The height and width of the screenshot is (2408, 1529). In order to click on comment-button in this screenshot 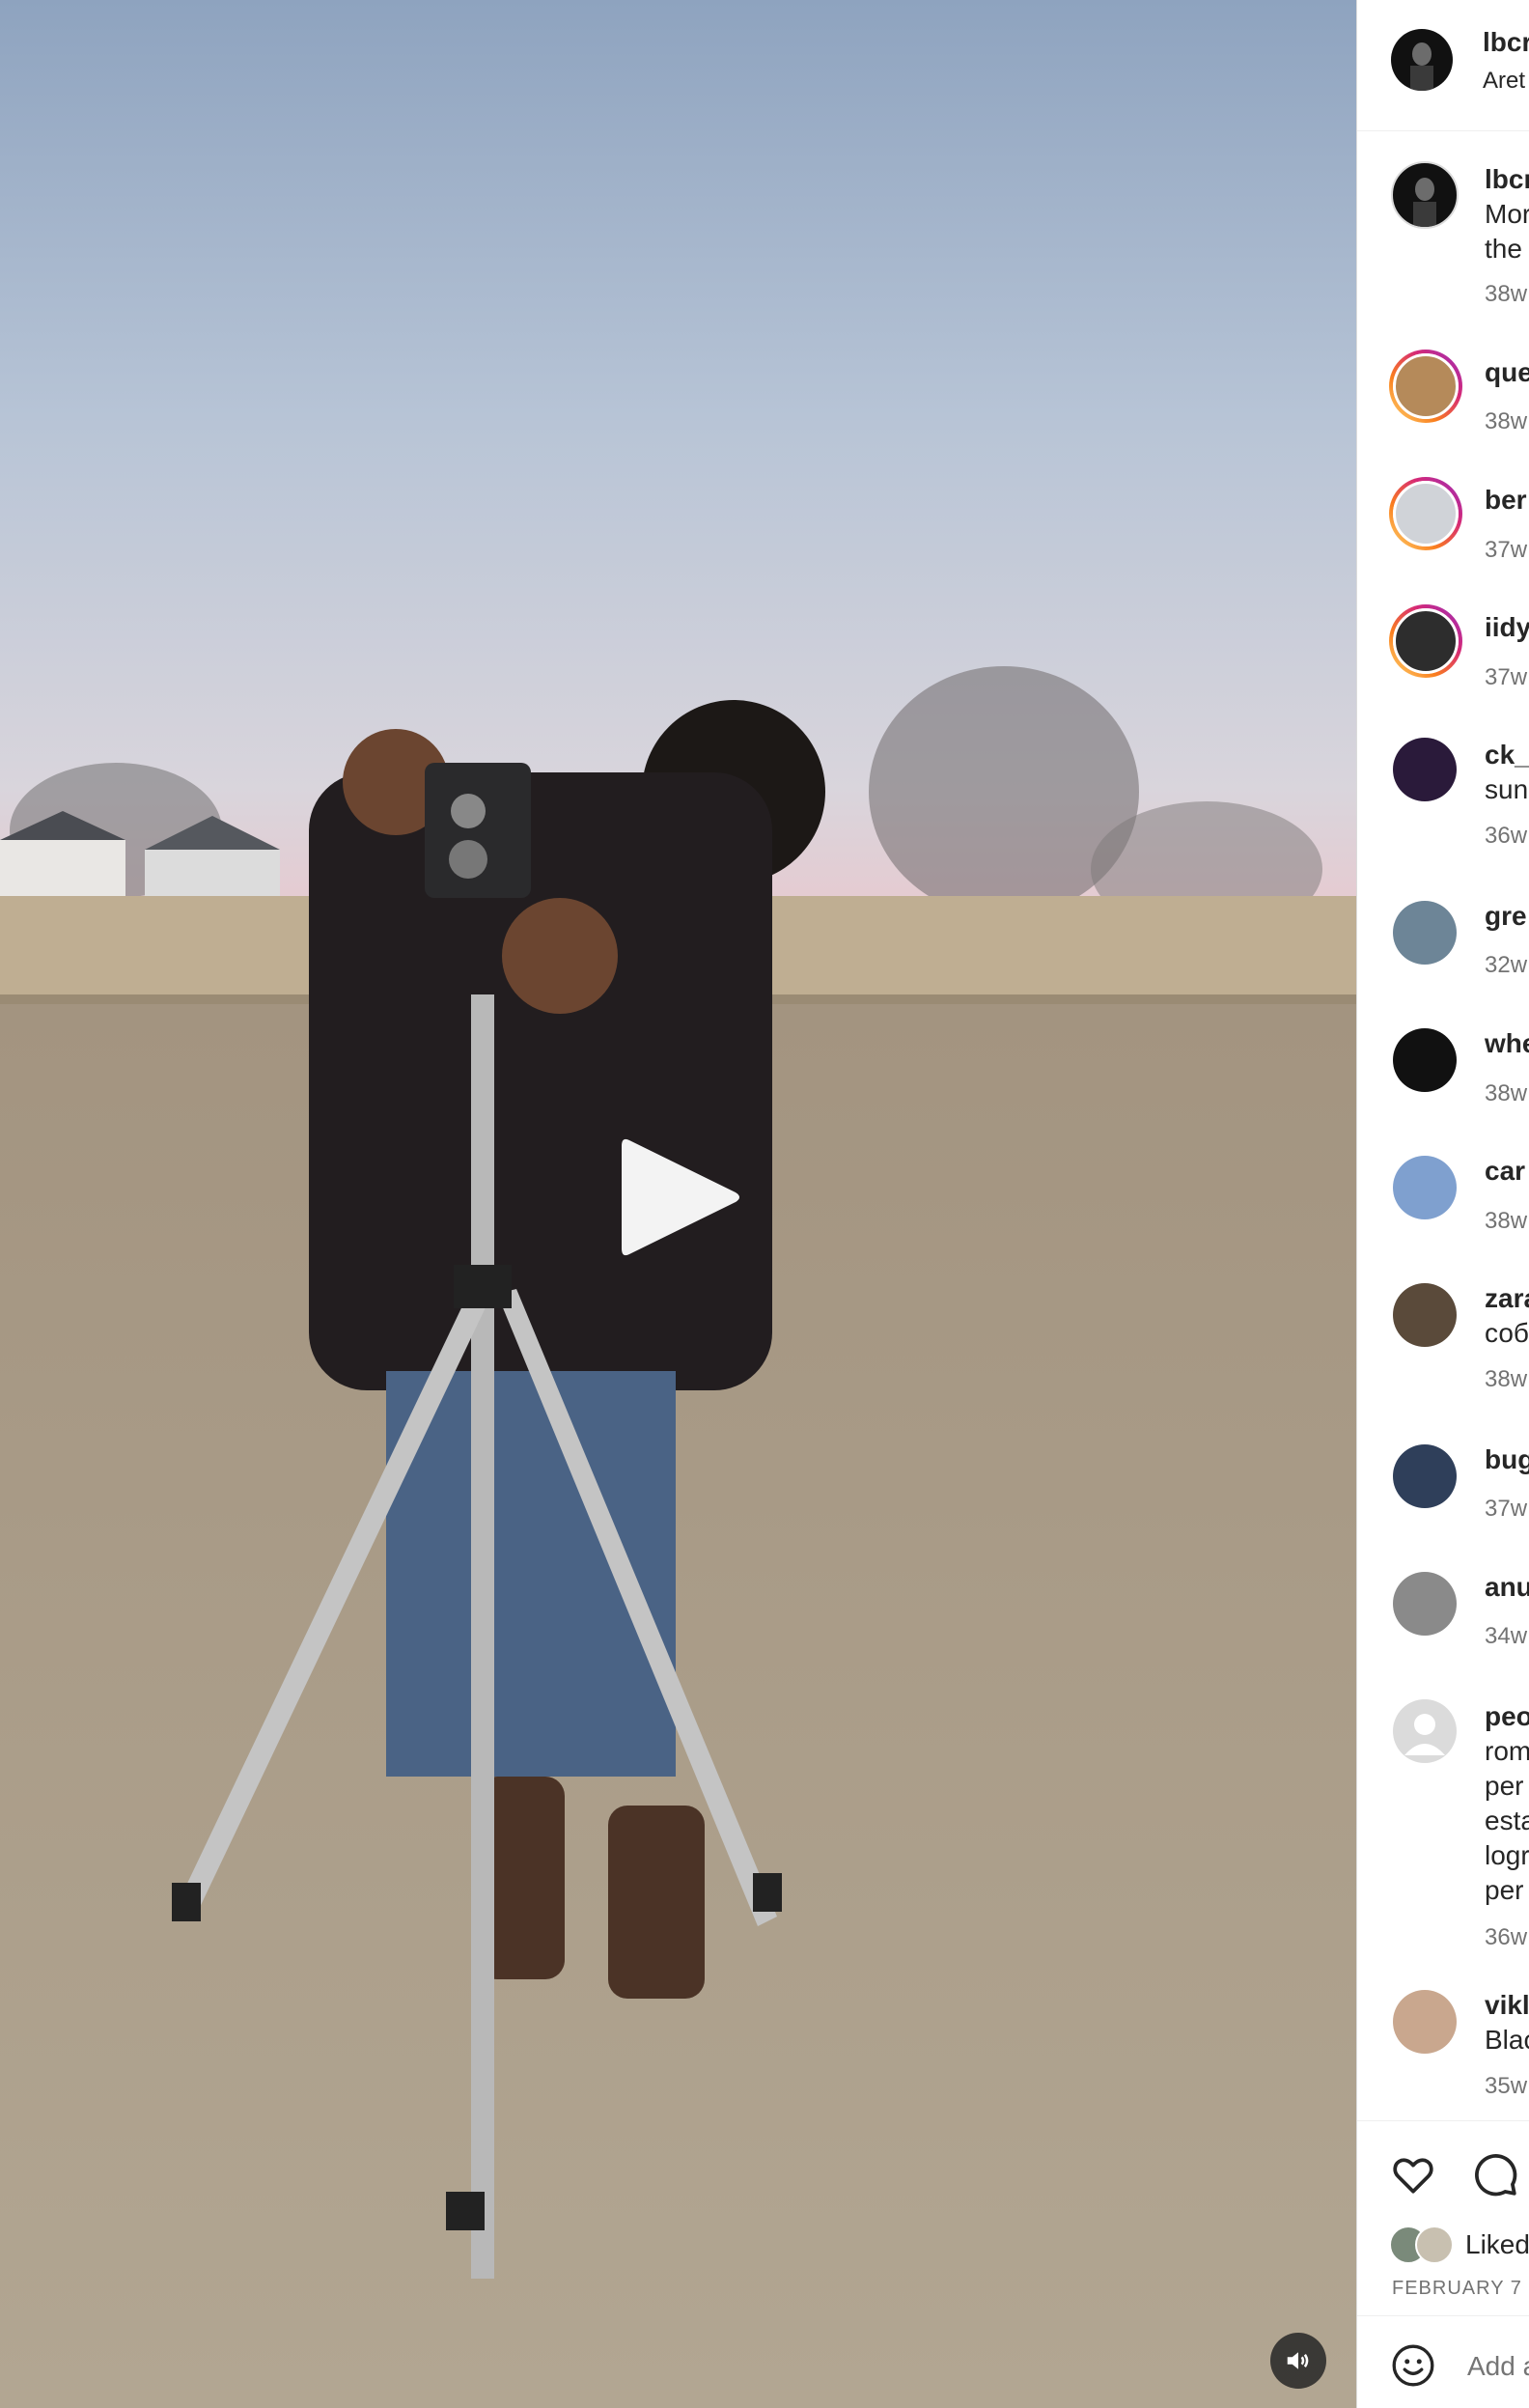, I will do `click(1495, 2174)`.